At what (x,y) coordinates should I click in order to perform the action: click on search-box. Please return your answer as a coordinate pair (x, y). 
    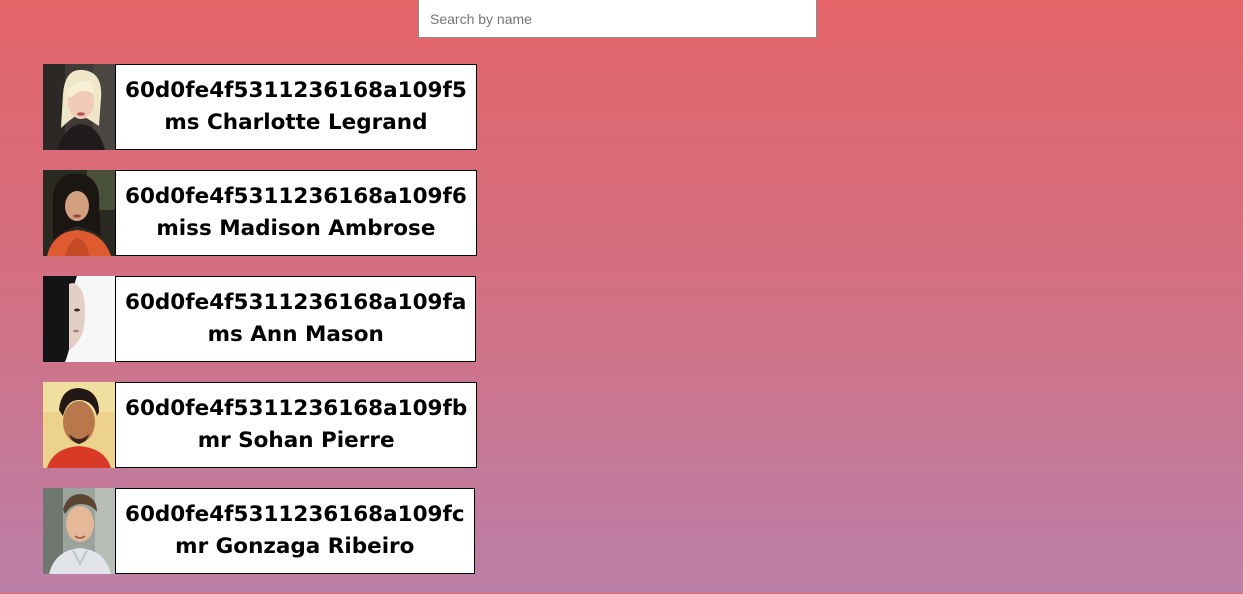
    Looking at the image, I should click on (617, 19).